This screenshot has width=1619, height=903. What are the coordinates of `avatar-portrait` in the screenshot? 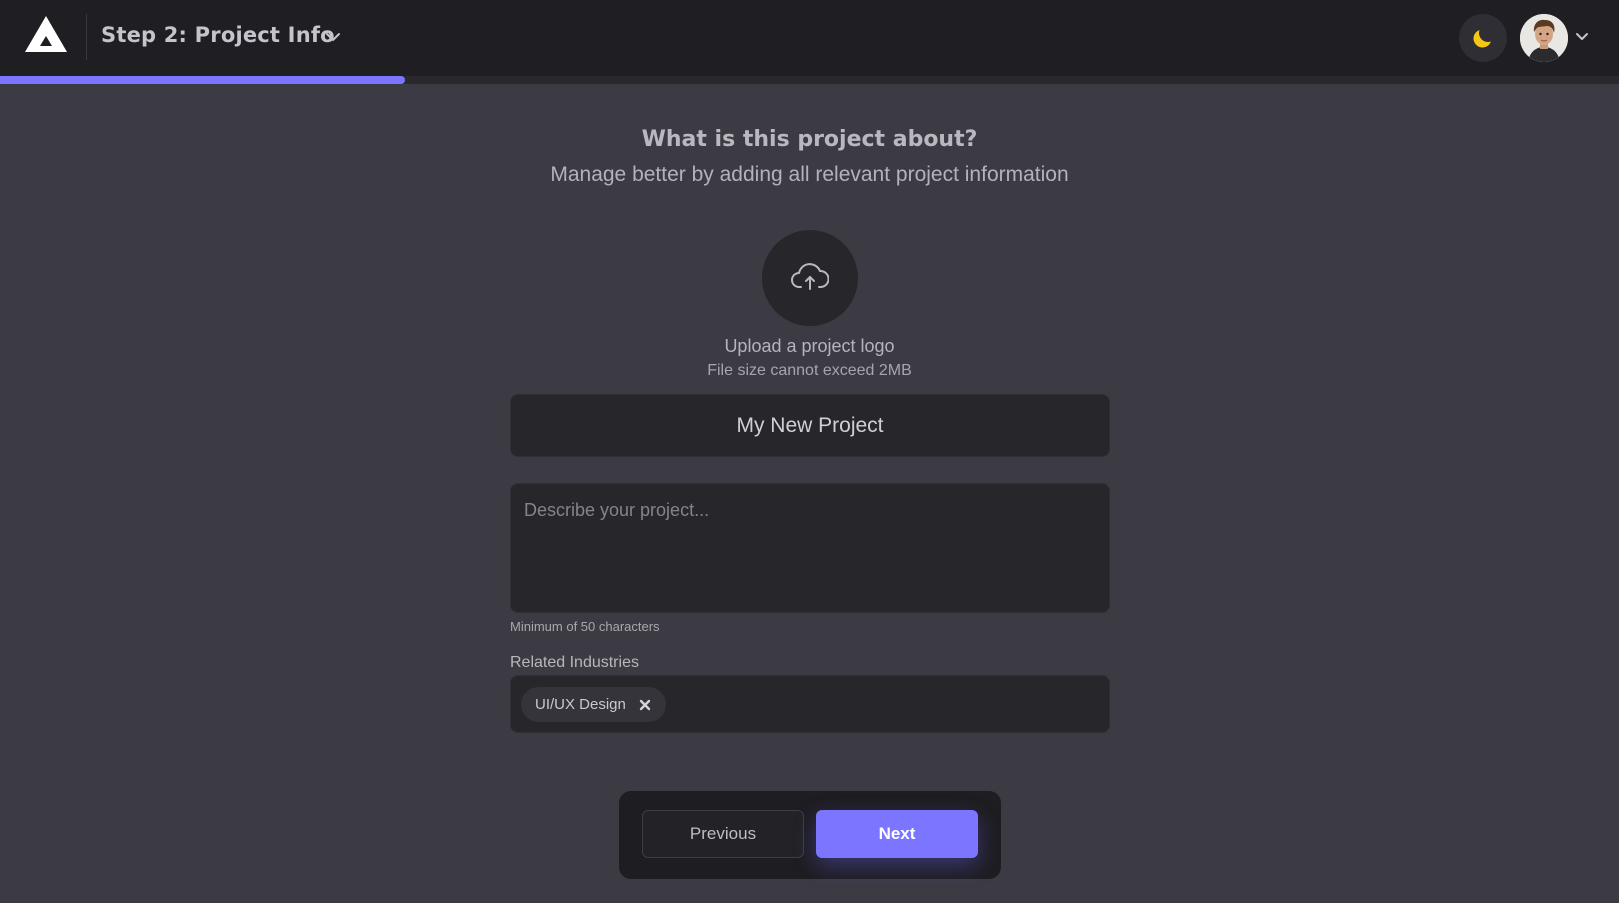 It's located at (1544, 38).